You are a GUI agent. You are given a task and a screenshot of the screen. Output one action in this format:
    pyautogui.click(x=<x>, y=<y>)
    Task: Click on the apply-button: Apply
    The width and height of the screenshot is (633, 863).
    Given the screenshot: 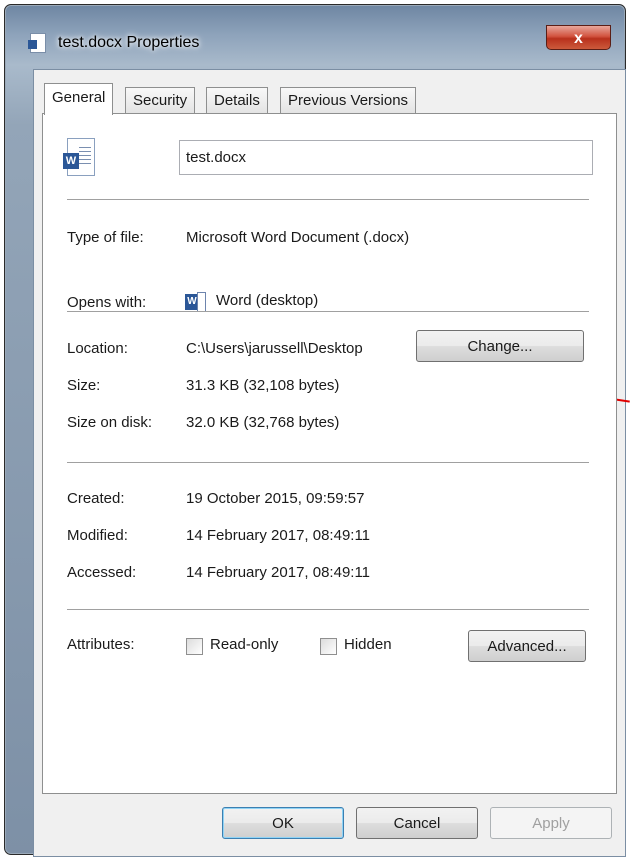 What is the action you would take?
    pyautogui.click(x=551, y=823)
    